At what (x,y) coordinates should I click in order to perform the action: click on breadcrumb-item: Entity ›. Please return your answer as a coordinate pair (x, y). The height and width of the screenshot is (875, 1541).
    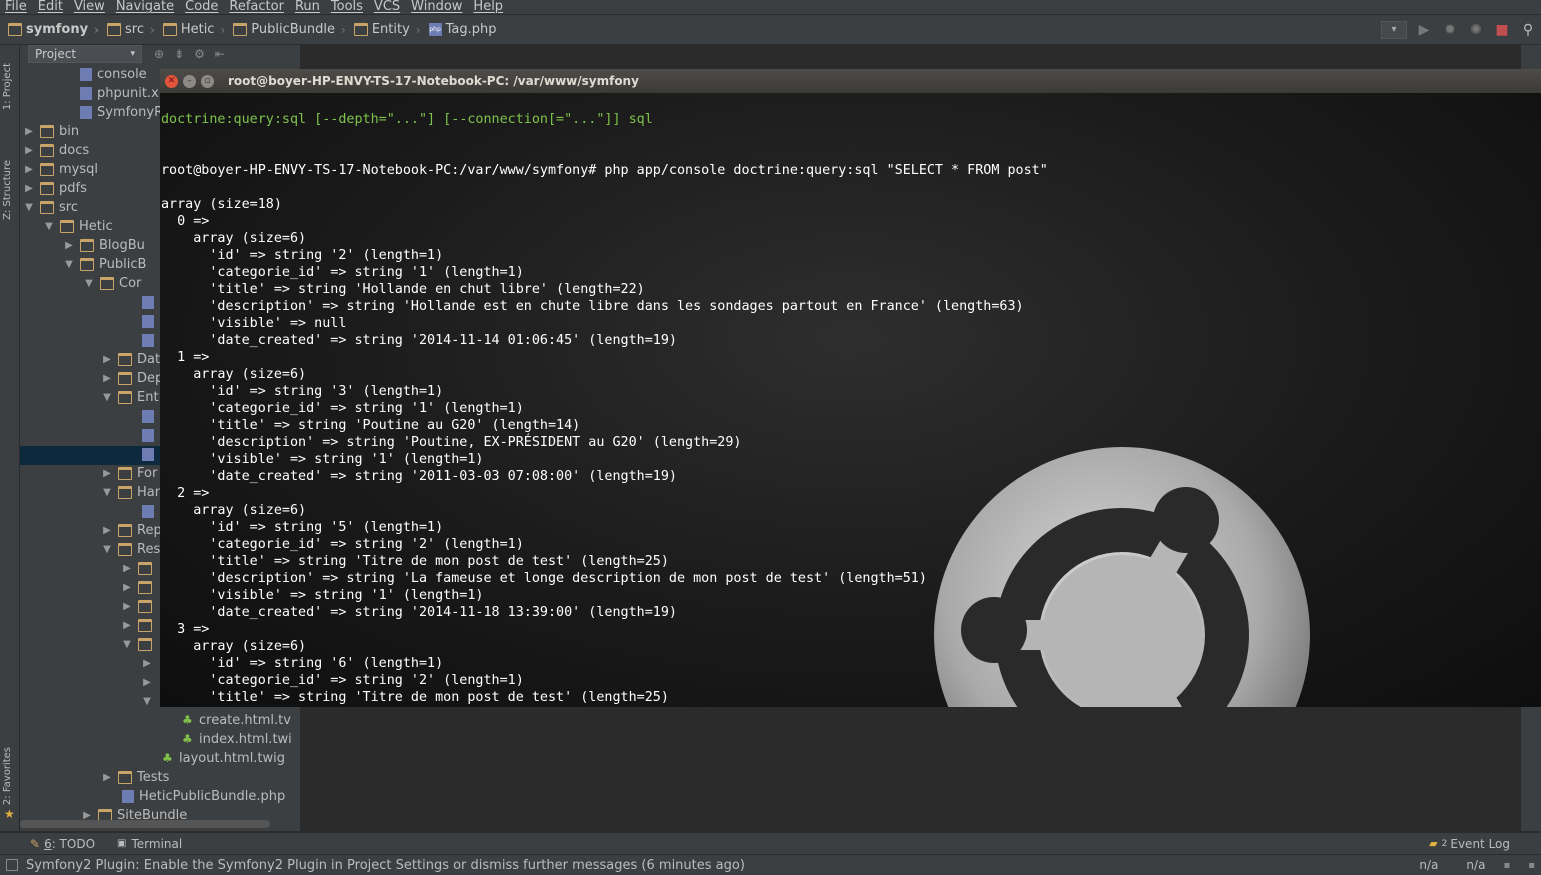
    Looking at the image, I should click on (383, 29).